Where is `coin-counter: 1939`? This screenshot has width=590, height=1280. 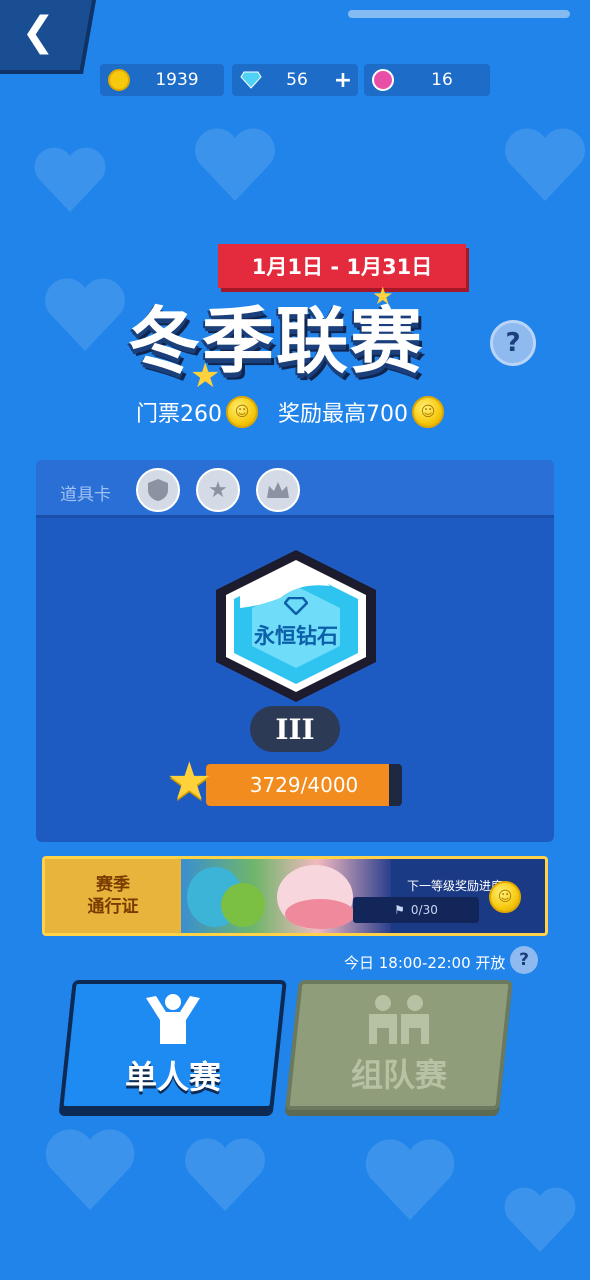
coin-counter: 1939 is located at coordinates (162, 80).